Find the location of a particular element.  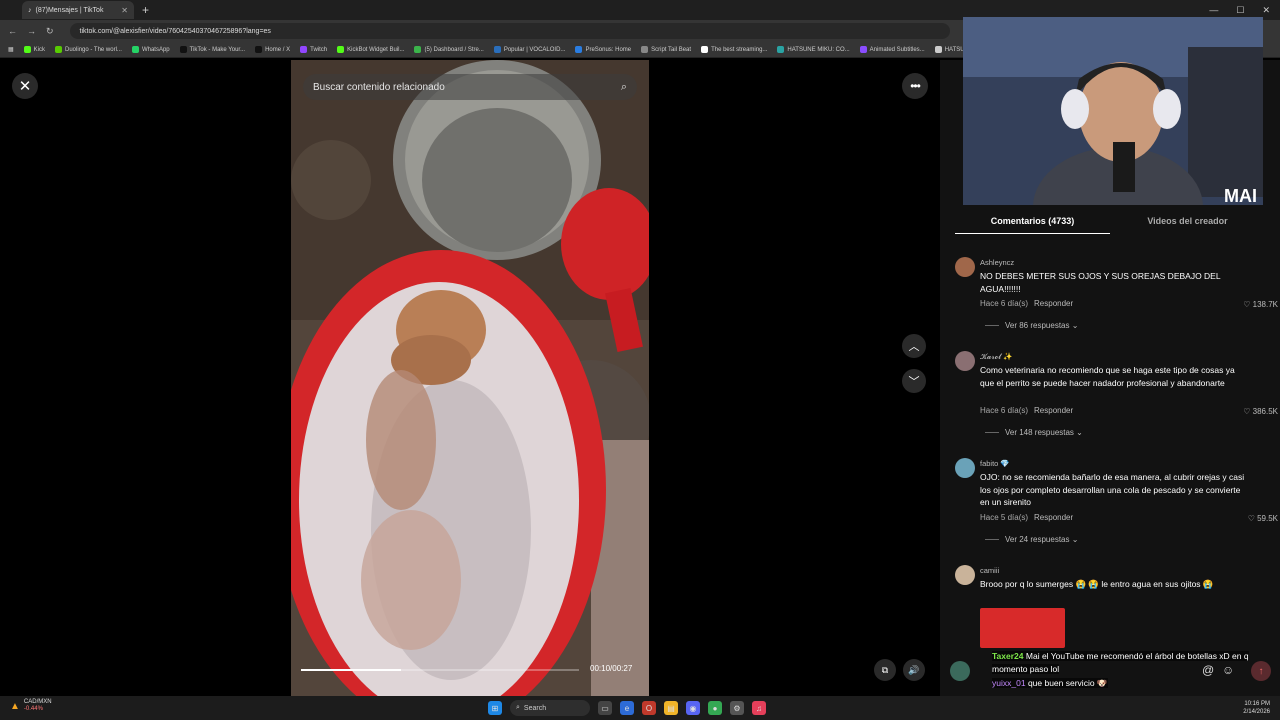

system-clock: 10:16 PM 2/14/2026 is located at coordinates (1256, 708).